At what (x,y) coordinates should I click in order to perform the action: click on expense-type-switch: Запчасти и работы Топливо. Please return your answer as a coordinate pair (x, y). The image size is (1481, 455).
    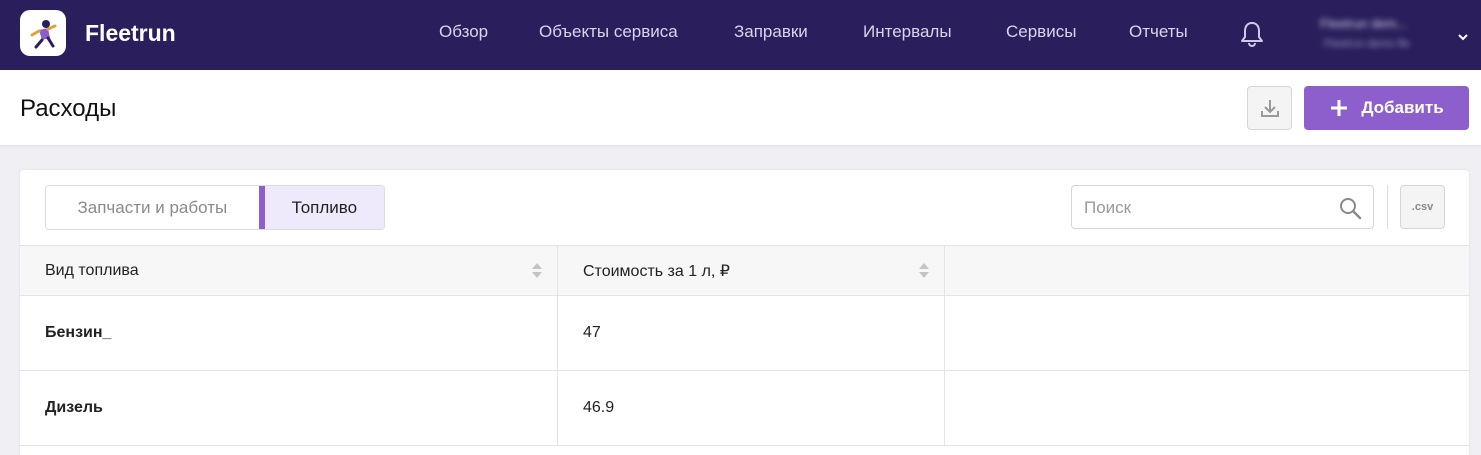
    Looking at the image, I should click on (215, 207).